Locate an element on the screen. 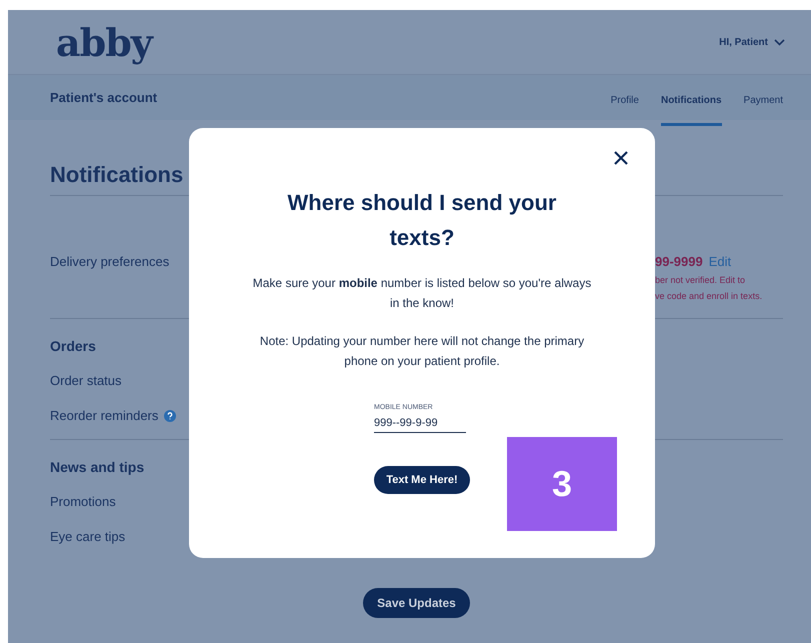  account-menu: HI, Patient is located at coordinates (752, 42).